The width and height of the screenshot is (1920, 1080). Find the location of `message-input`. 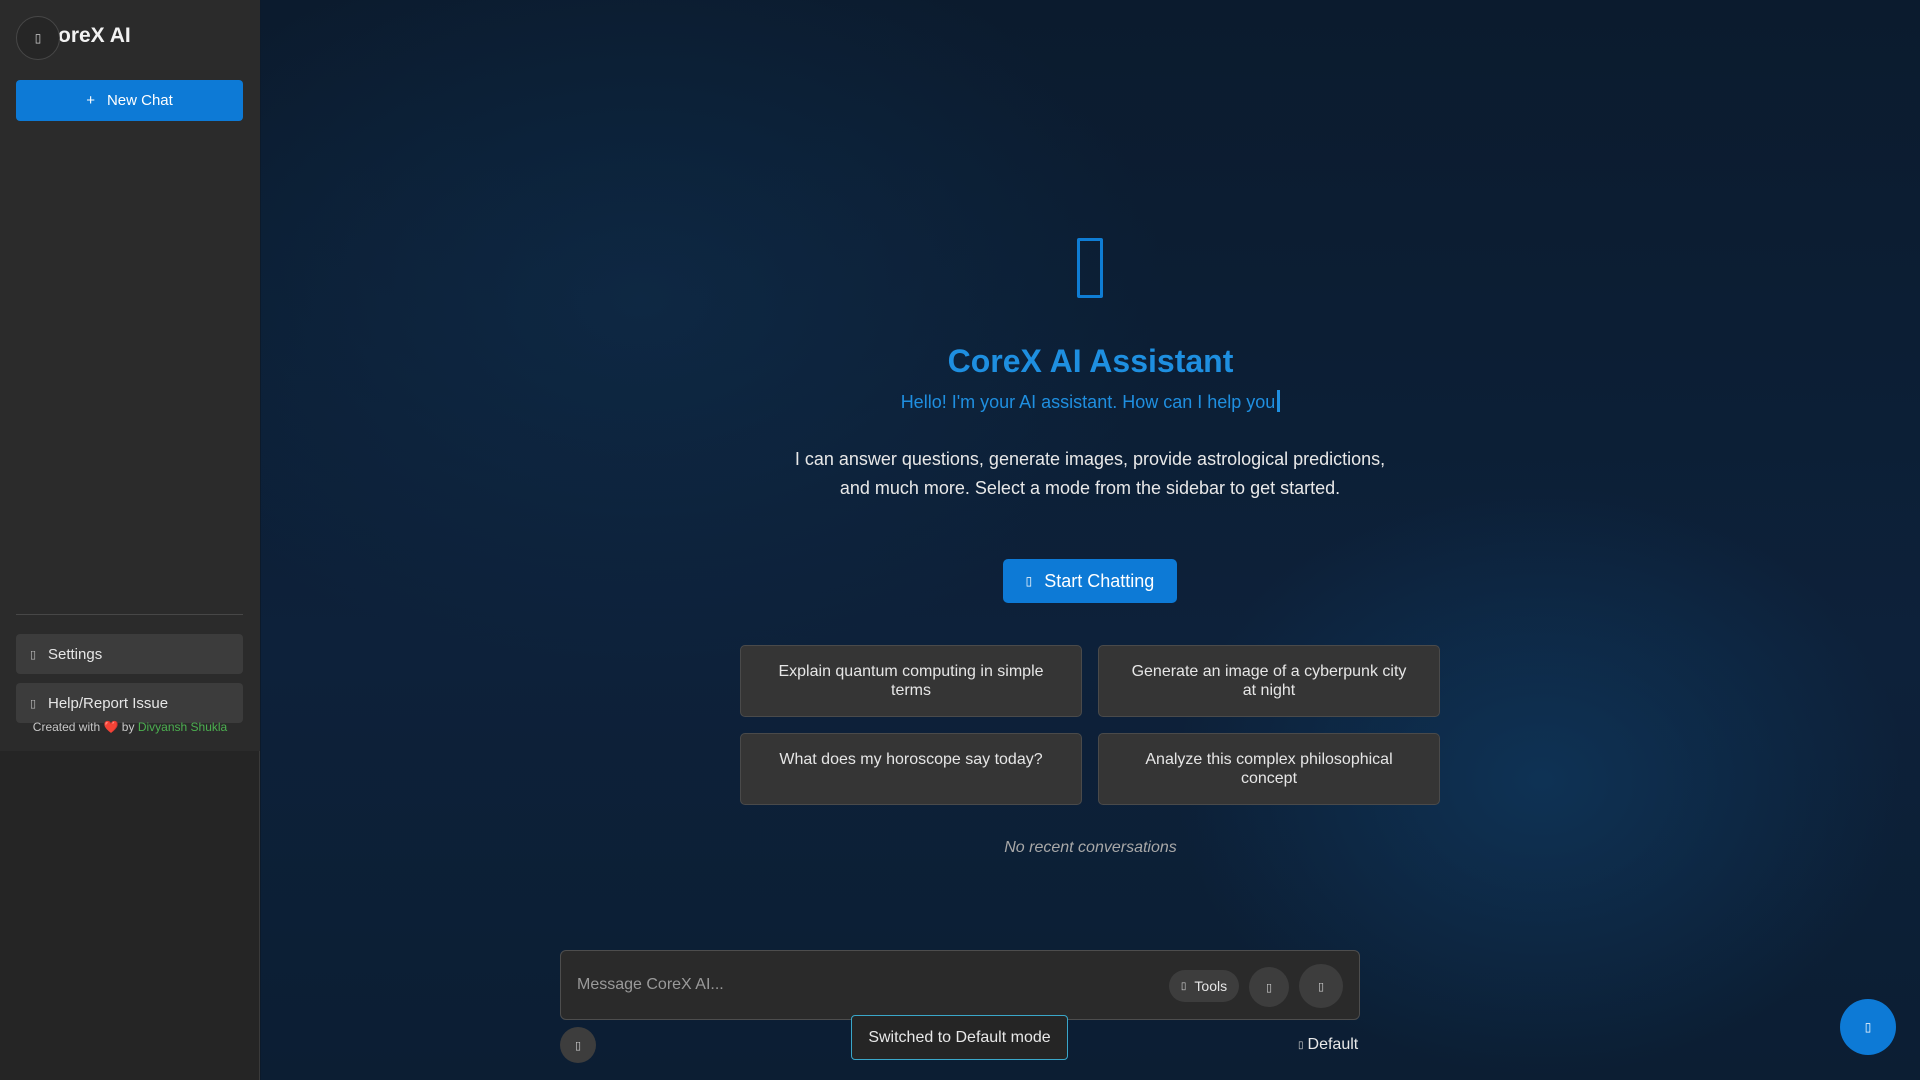

message-input is located at coordinates (857, 985).